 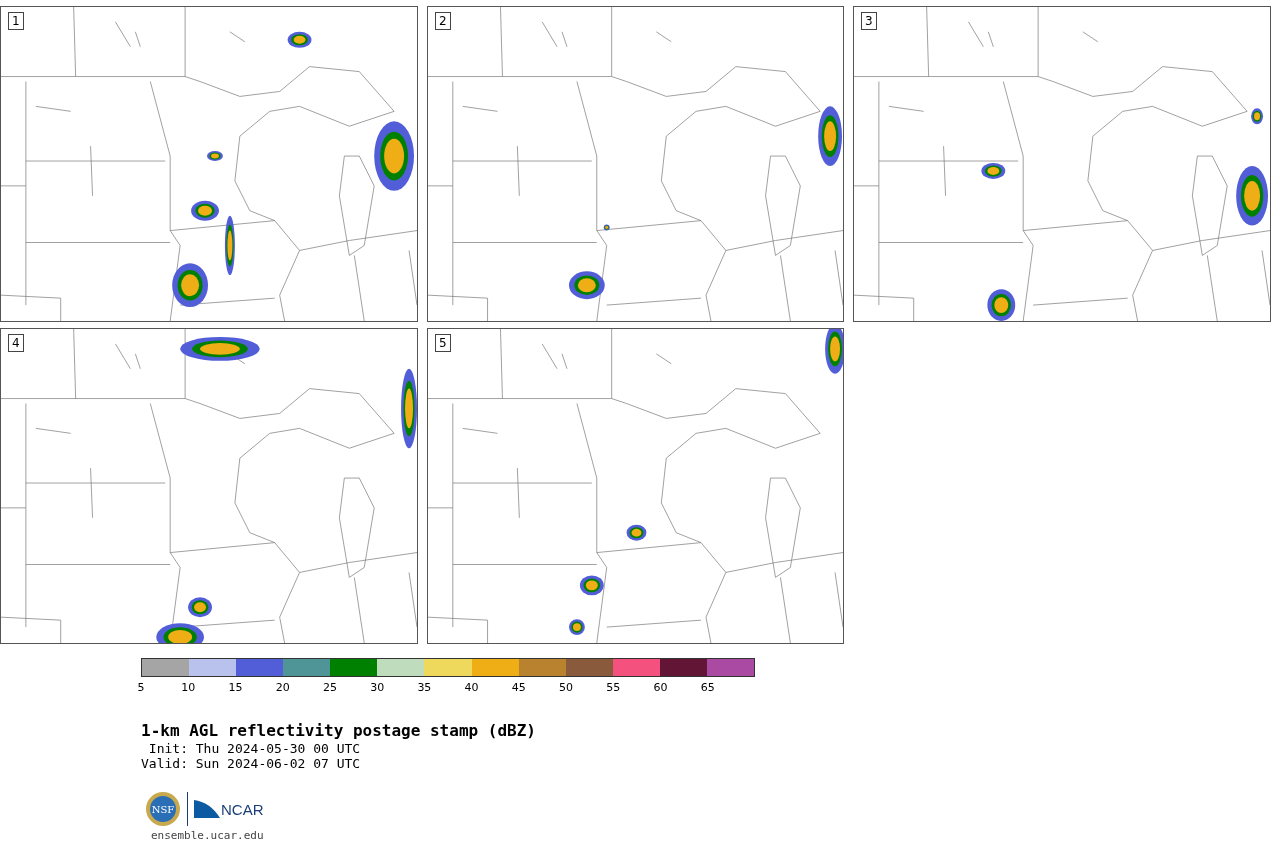 What do you see at coordinates (339, 731) in the screenshot?
I see `chart-title: 1-km AGL reflectivity postage stamp (dBZ)` at bounding box center [339, 731].